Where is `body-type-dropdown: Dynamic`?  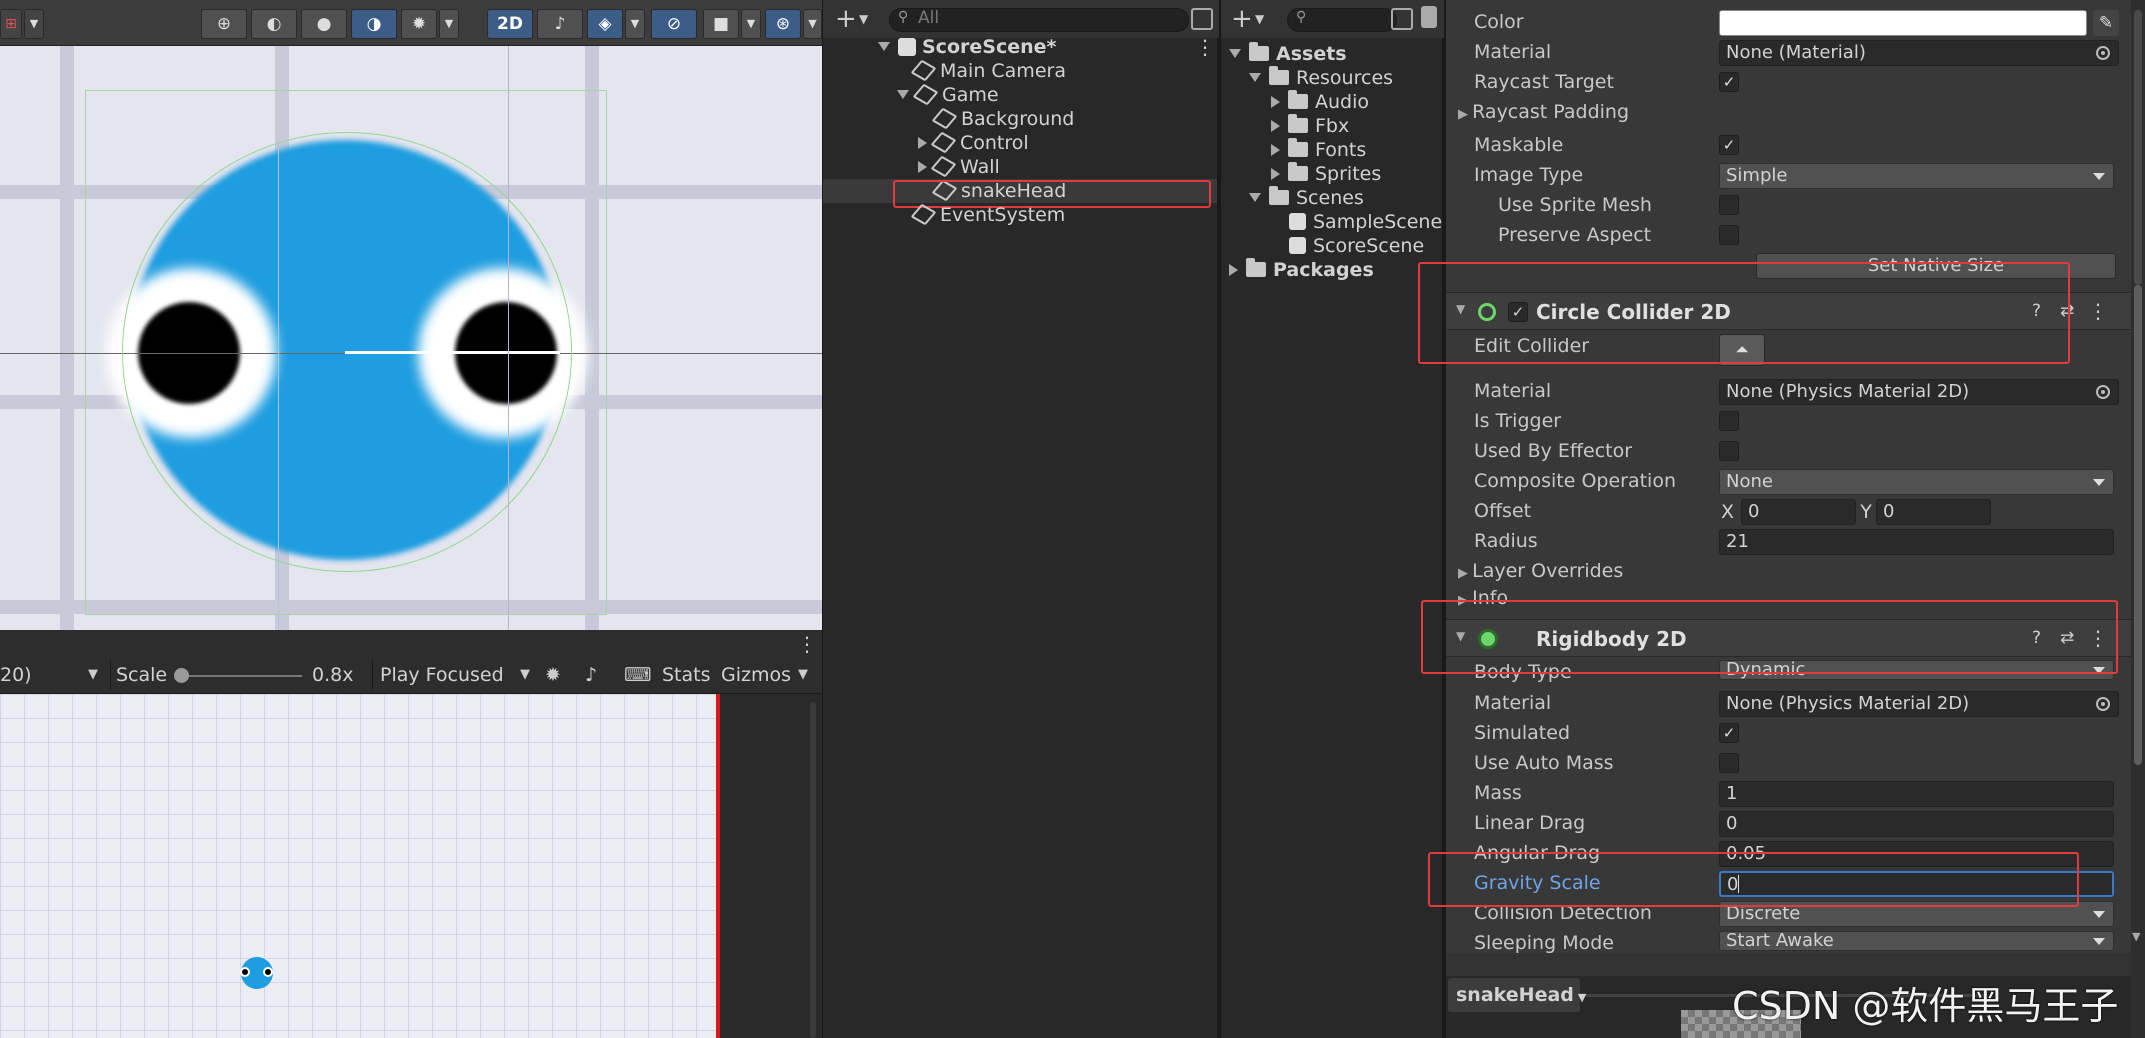
body-type-dropdown: Dynamic is located at coordinates (1916, 670).